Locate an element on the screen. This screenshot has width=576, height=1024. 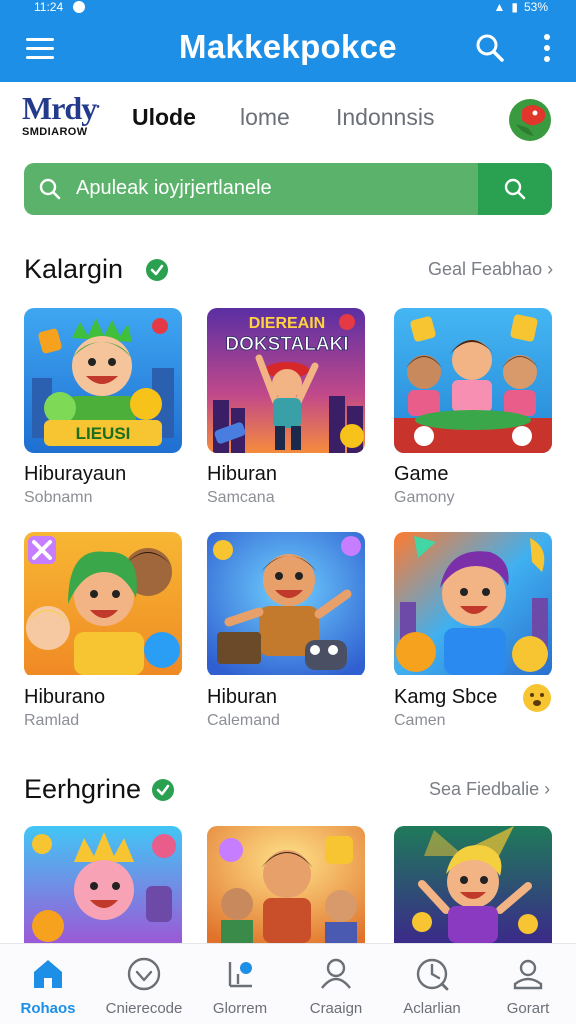
notification-icon is located at coordinates (79, 7).